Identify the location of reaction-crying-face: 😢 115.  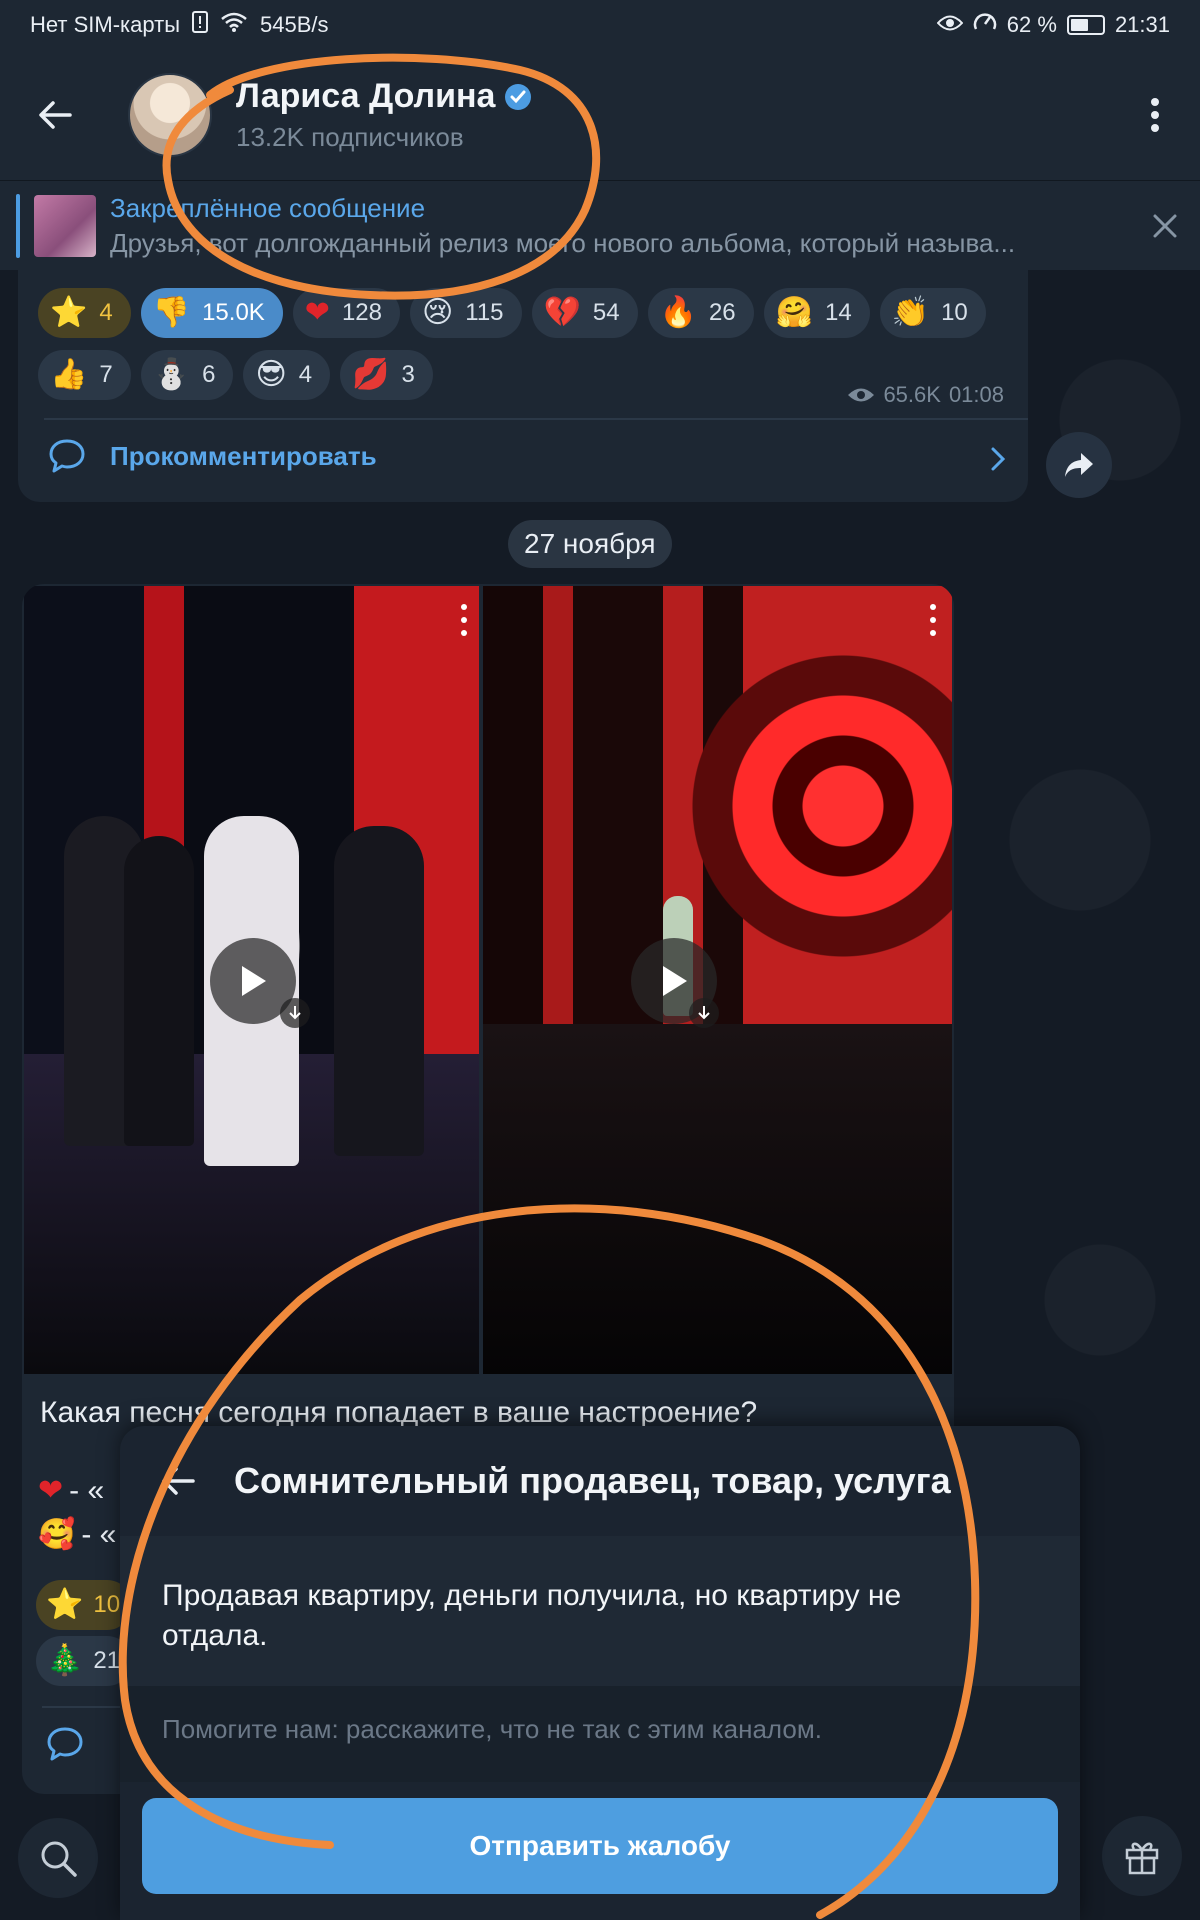
(465, 313).